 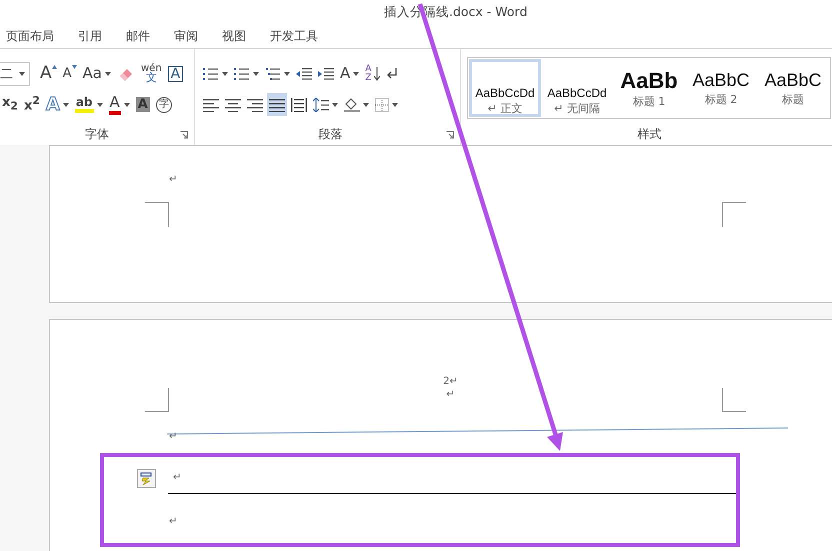 What do you see at coordinates (30, 36) in the screenshot?
I see `ribbon-tab: 页面布局` at bounding box center [30, 36].